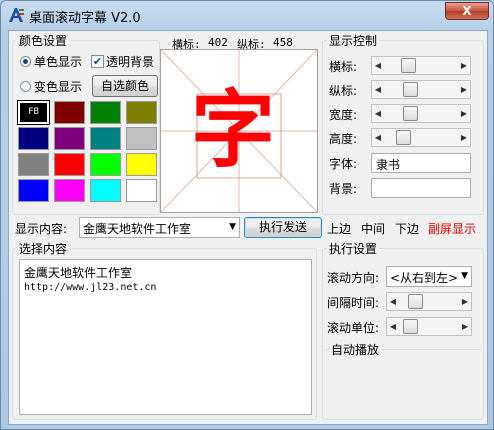  What do you see at coordinates (343, 189) in the screenshot?
I see `background-label: 背景:` at bounding box center [343, 189].